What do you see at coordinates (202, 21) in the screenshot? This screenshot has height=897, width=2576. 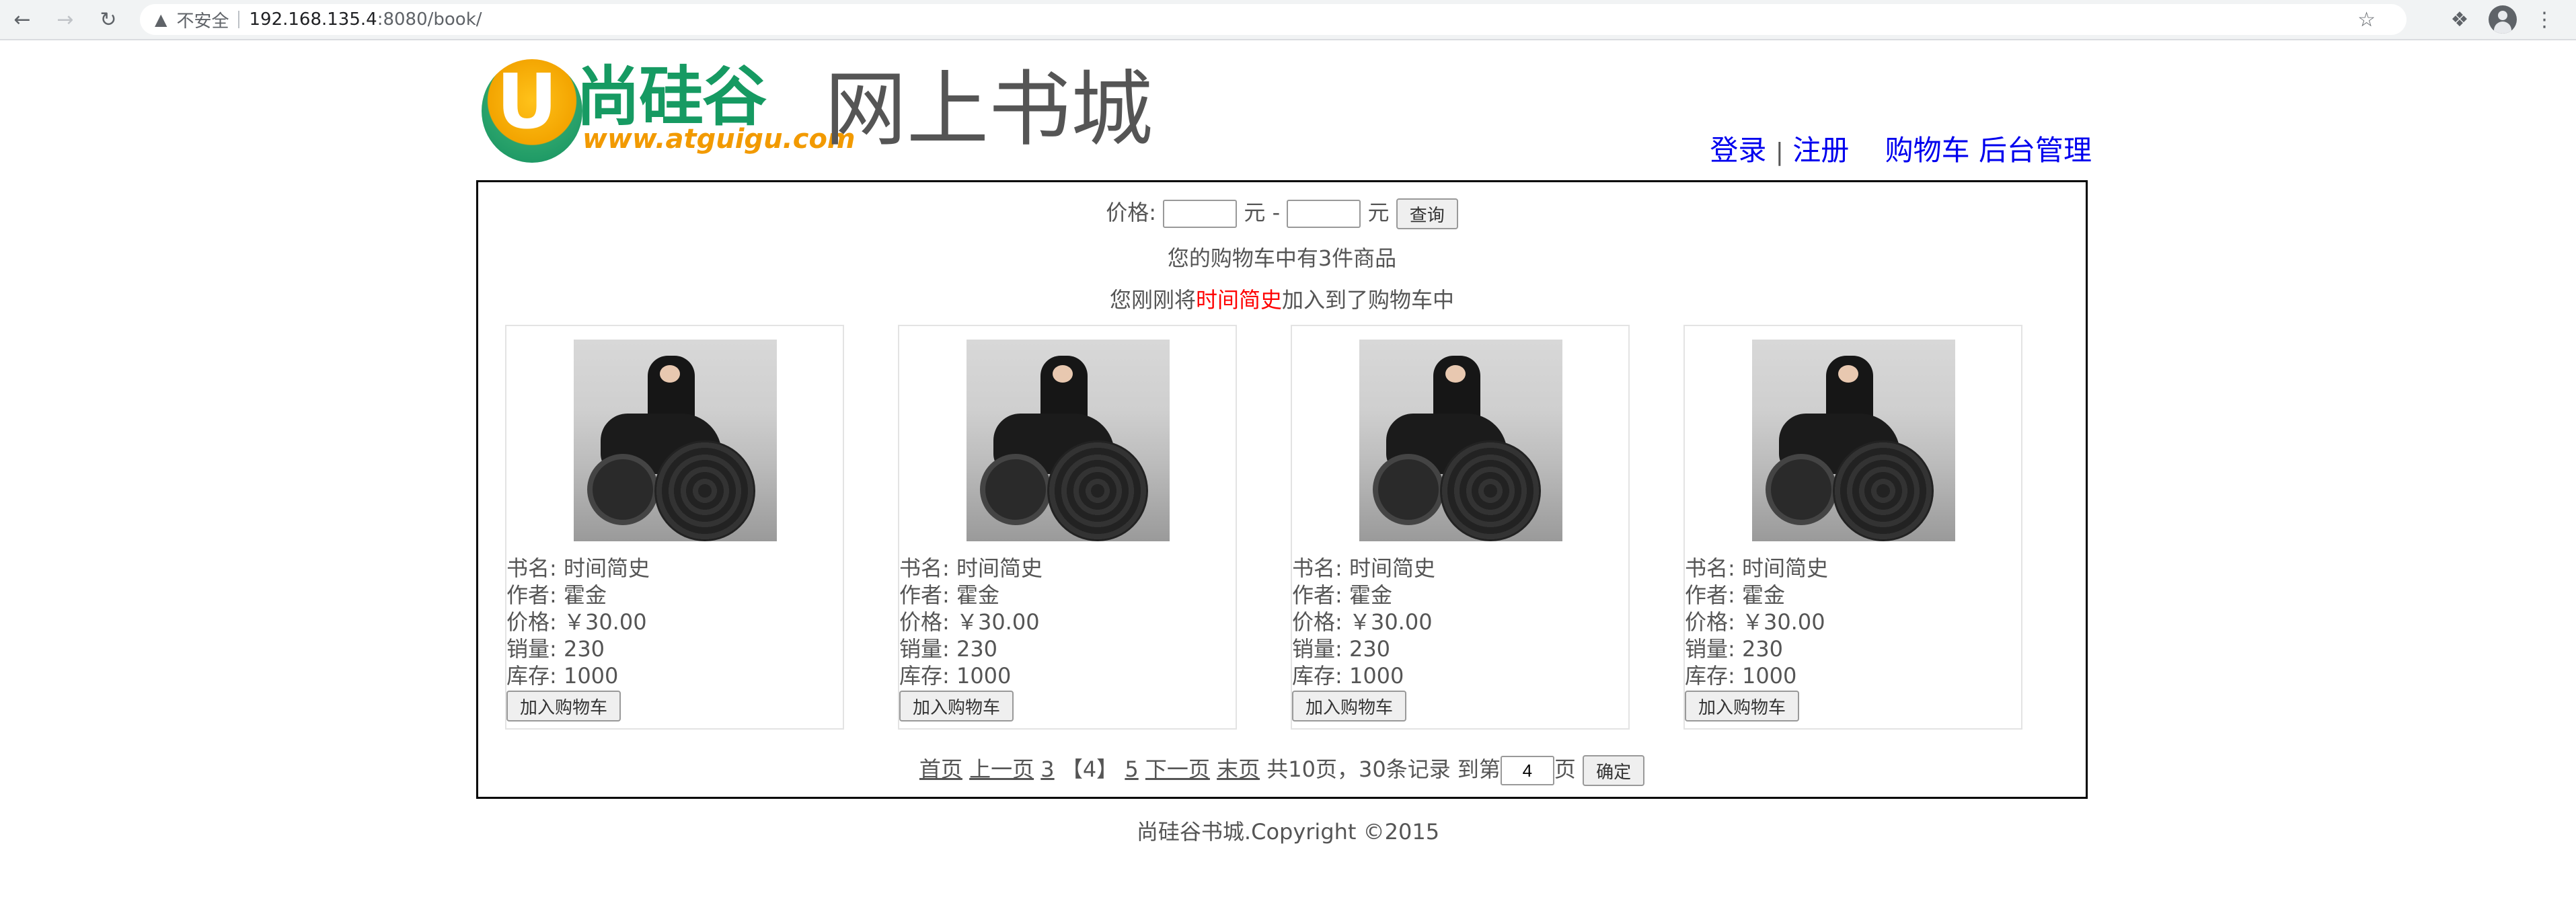 I see `insecure-label: 不安全` at bounding box center [202, 21].